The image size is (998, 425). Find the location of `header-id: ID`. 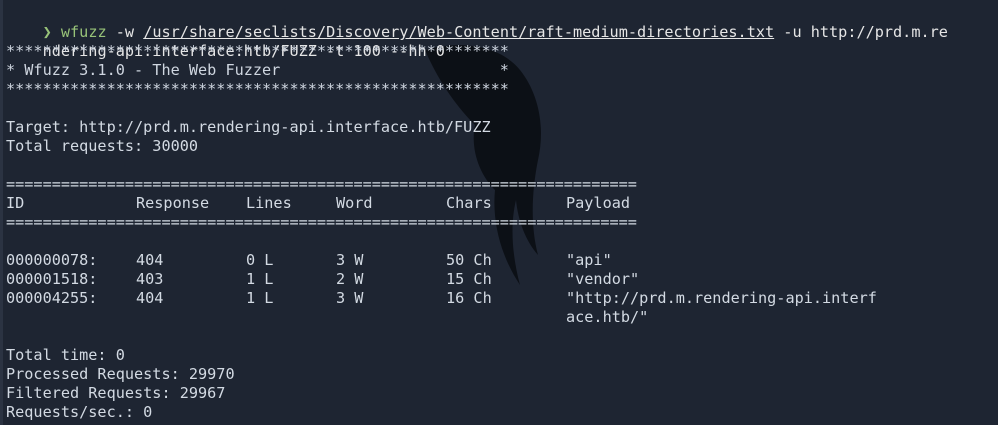

header-id: ID is located at coordinates (15, 203).